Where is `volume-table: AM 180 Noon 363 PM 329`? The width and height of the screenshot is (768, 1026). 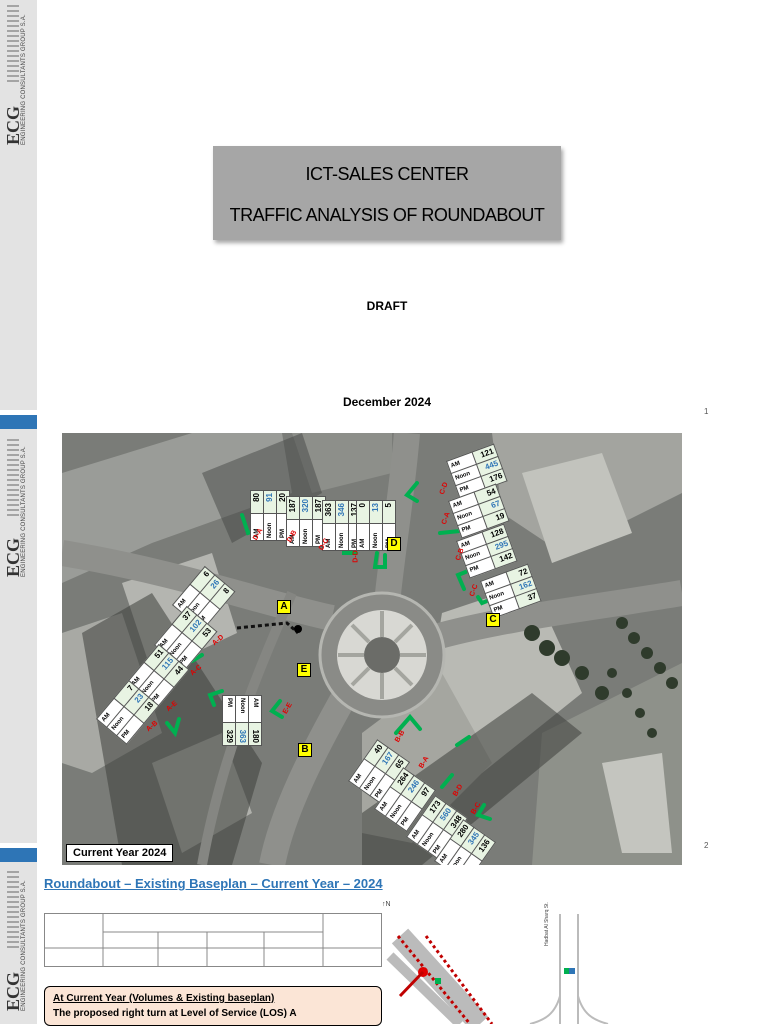 volume-table: AM 180 Noon 363 PM 329 is located at coordinates (242, 720).